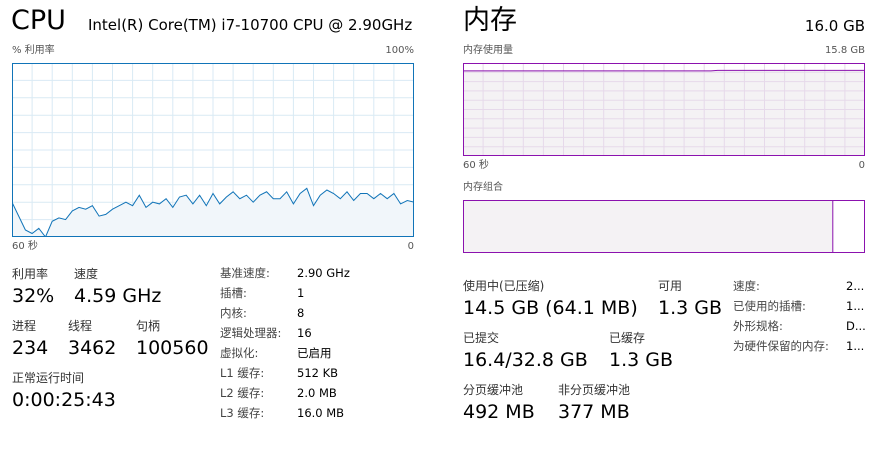 This screenshot has width=882, height=460. Describe the element at coordinates (38, 20) in the screenshot. I see `cpu-title: CPU` at that location.